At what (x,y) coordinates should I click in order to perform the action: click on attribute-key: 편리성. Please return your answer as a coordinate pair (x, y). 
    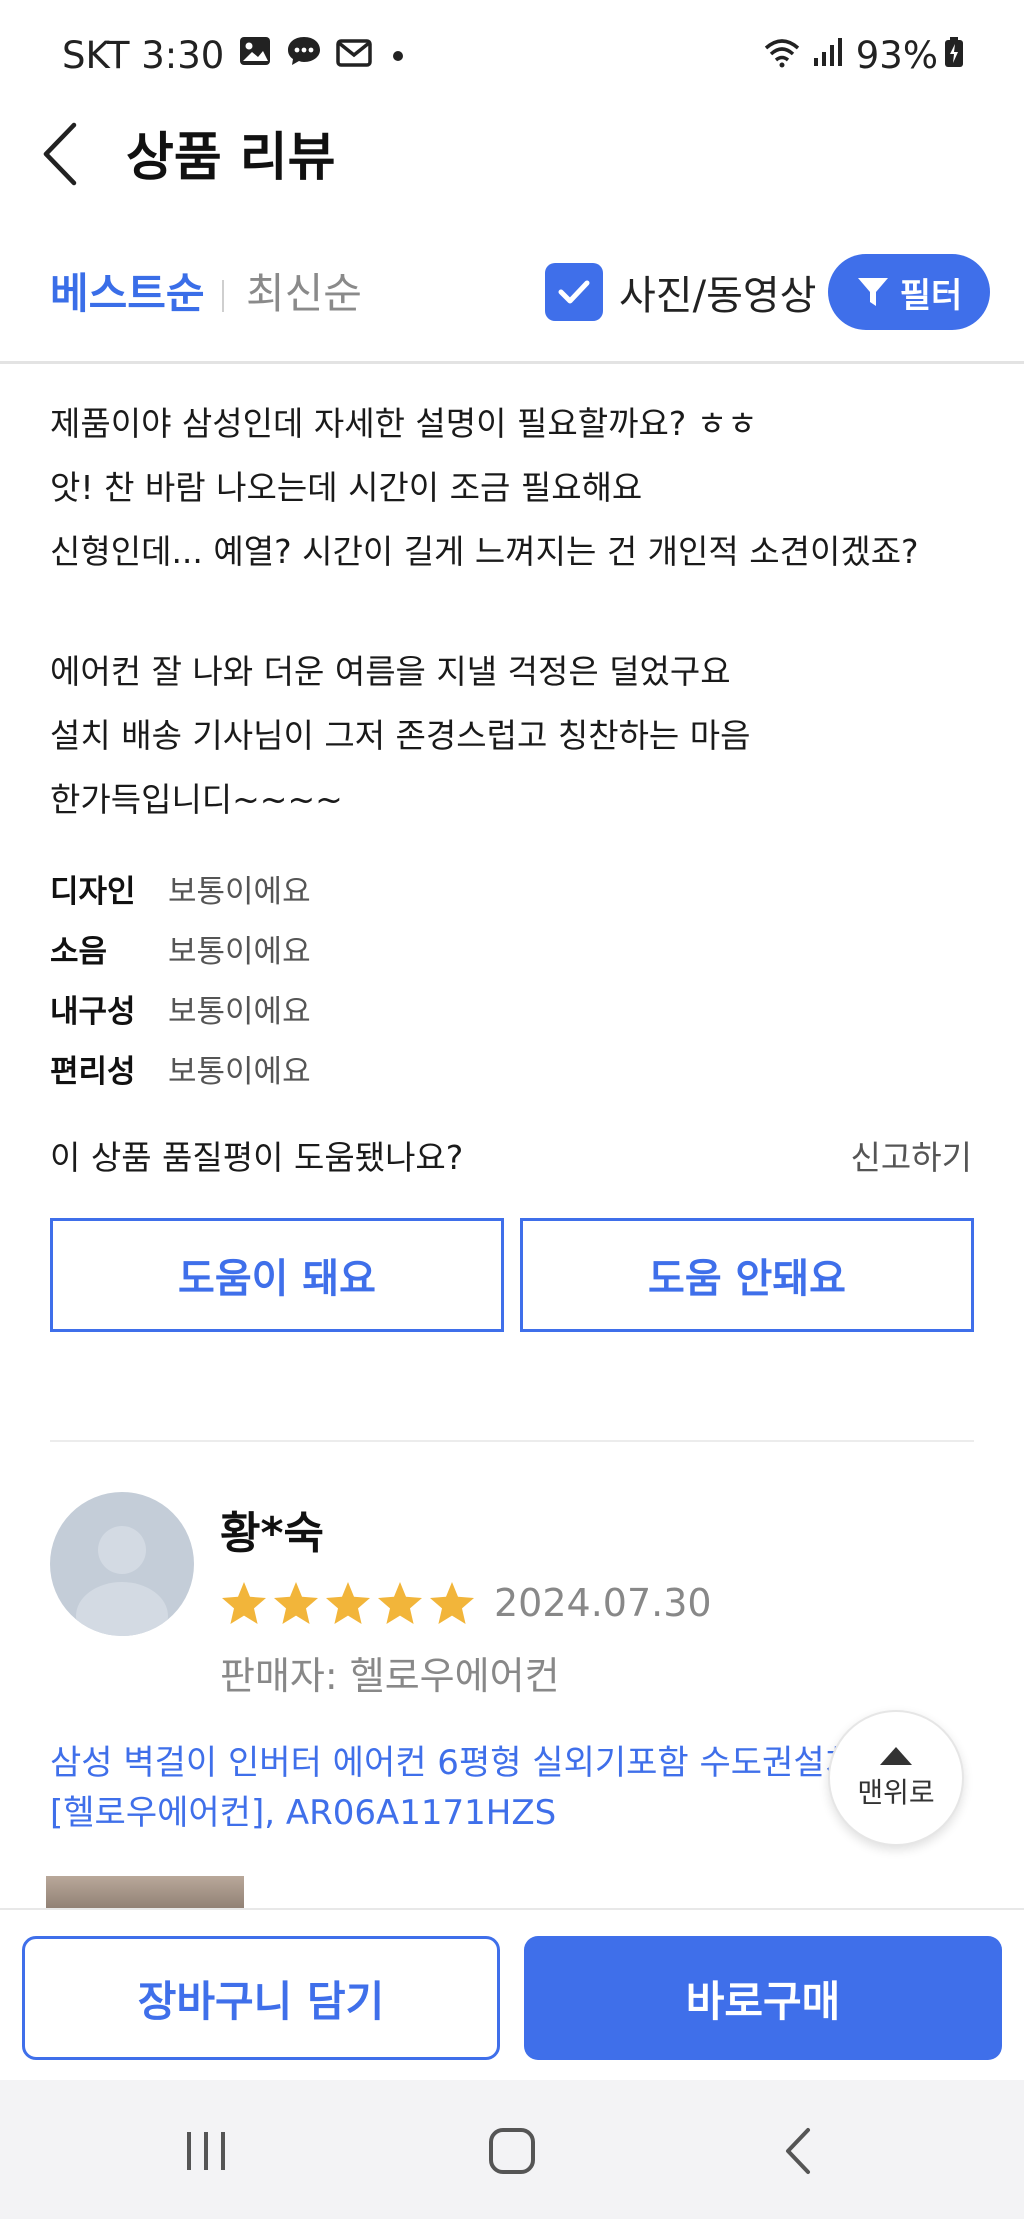
    Looking at the image, I should click on (93, 1071).